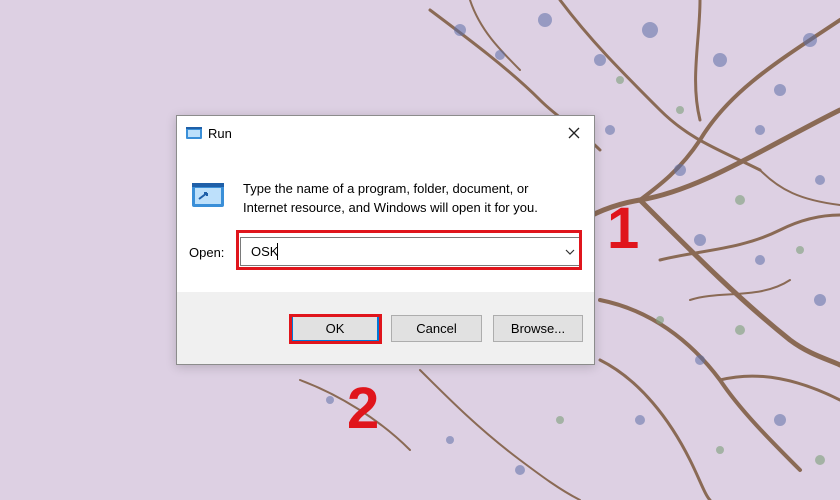 The height and width of the screenshot is (500, 840). Describe the element at coordinates (623, 228) in the screenshot. I see `step-number-1: 1` at that location.